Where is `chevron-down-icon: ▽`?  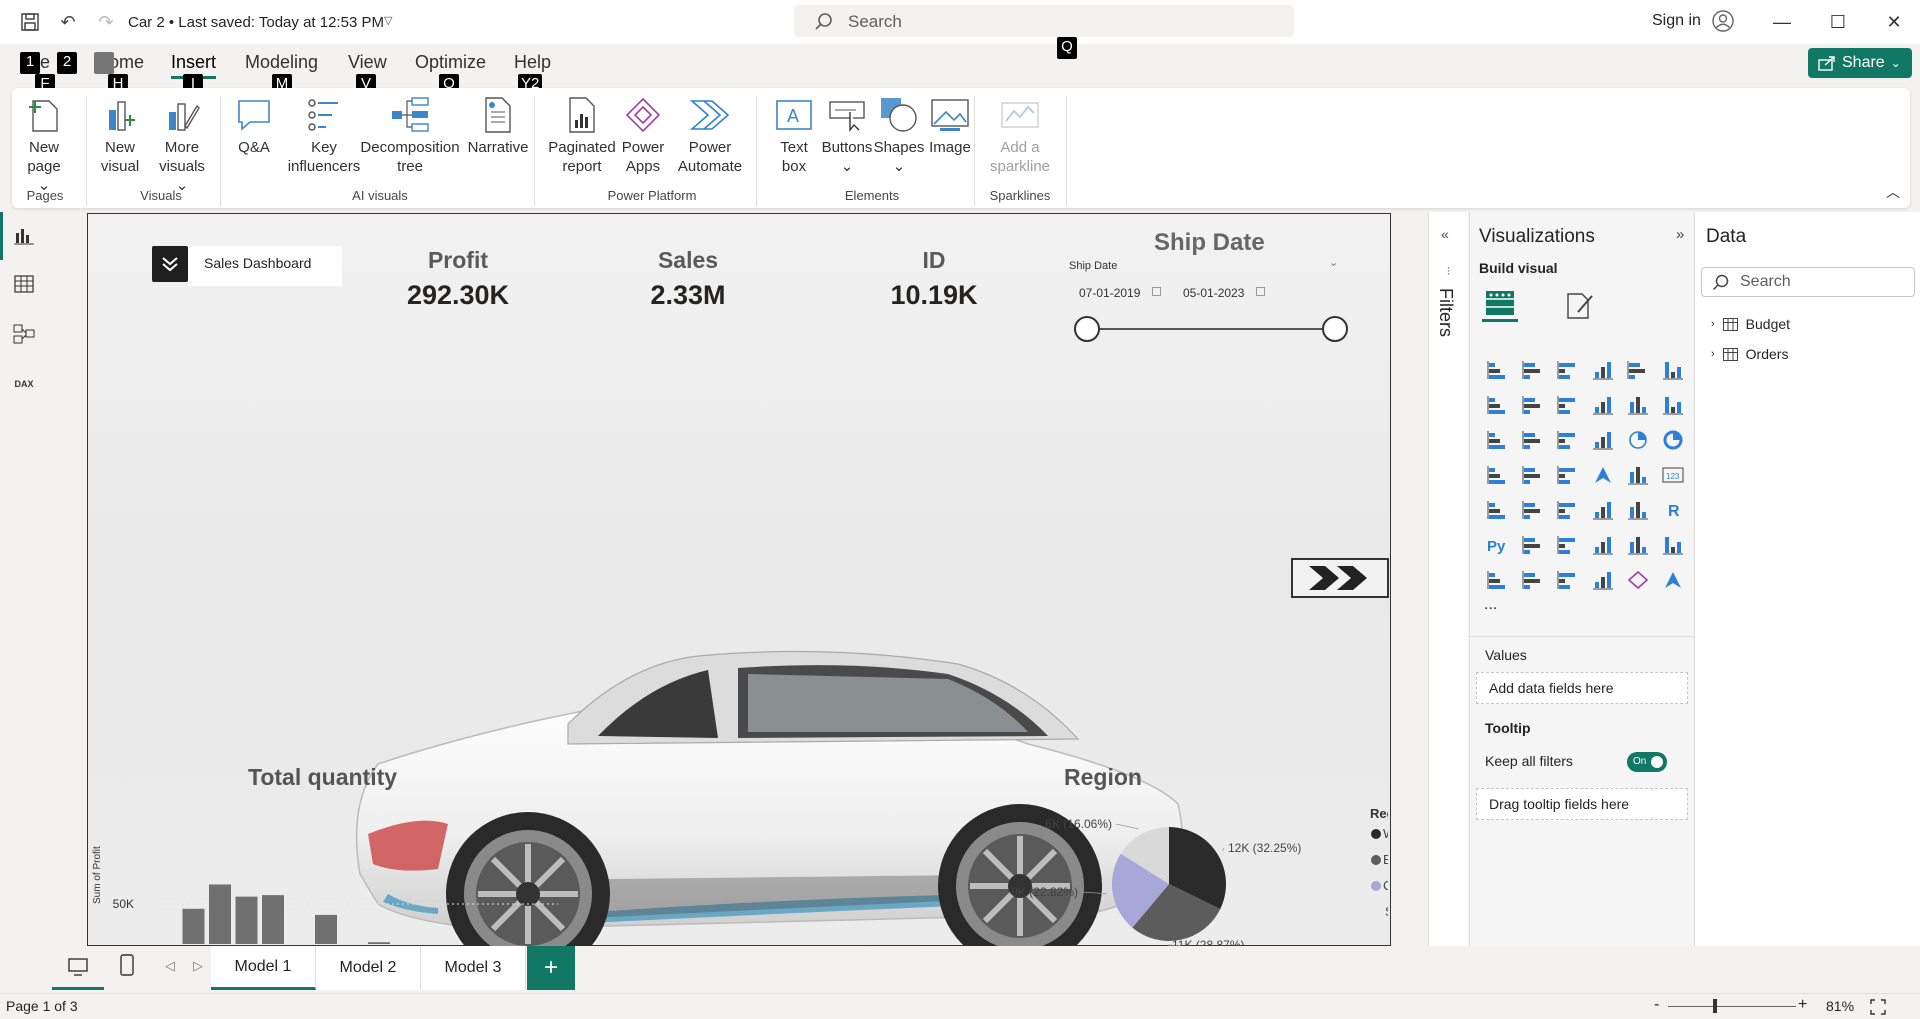
chevron-down-icon: ▽ is located at coordinates (388, 20).